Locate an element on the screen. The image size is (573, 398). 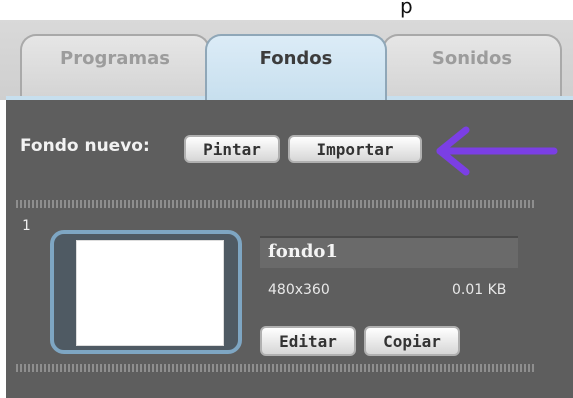
background-name-field: fondo1 is located at coordinates (389, 252).